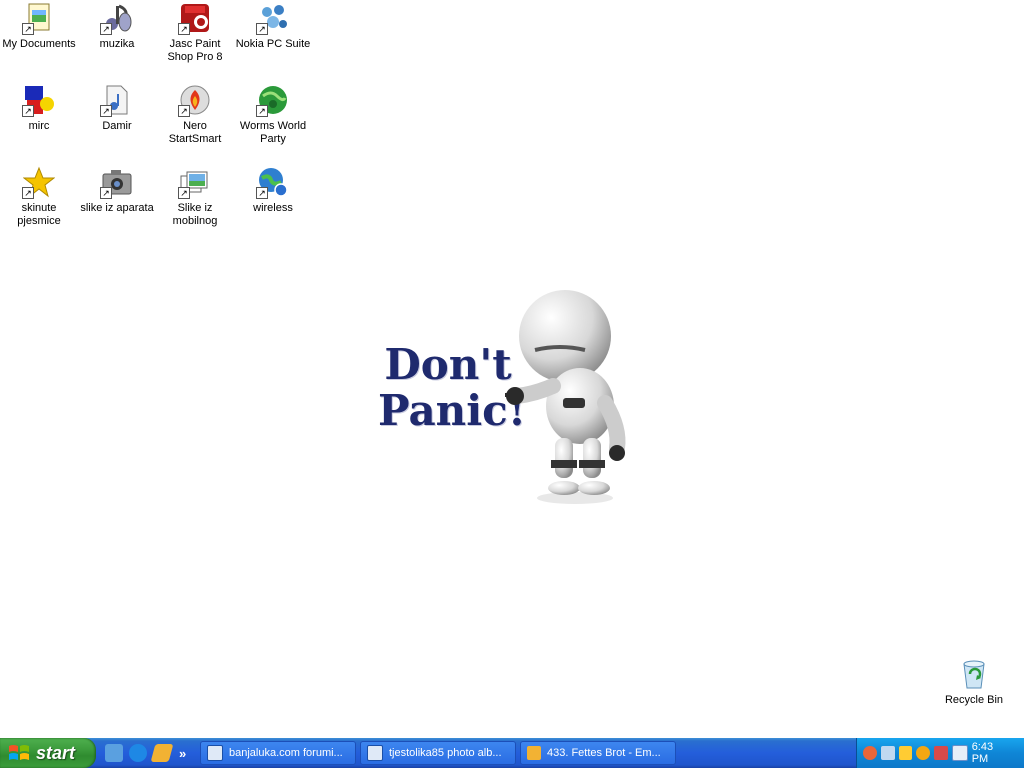 The height and width of the screenshot is (768, 1024). What do you see at coordinates (39, 44) in the screenshot?
I see `icon-label: My Documents` at bounding box center [39, 44].